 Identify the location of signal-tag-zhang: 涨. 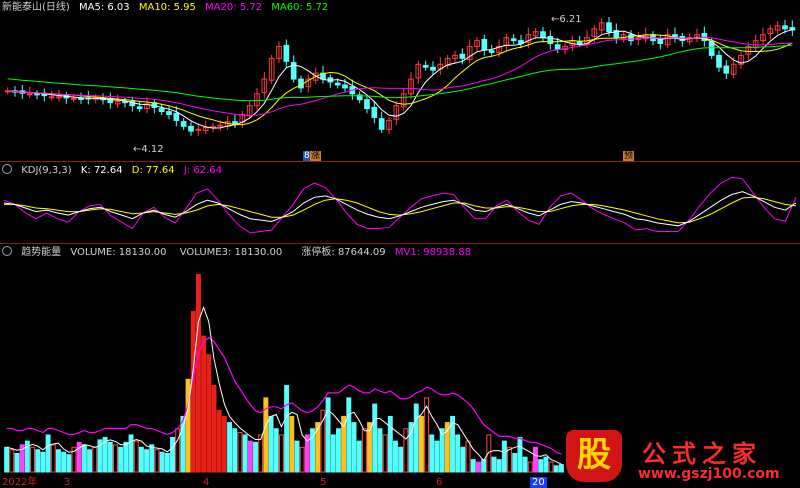
(316, 156).